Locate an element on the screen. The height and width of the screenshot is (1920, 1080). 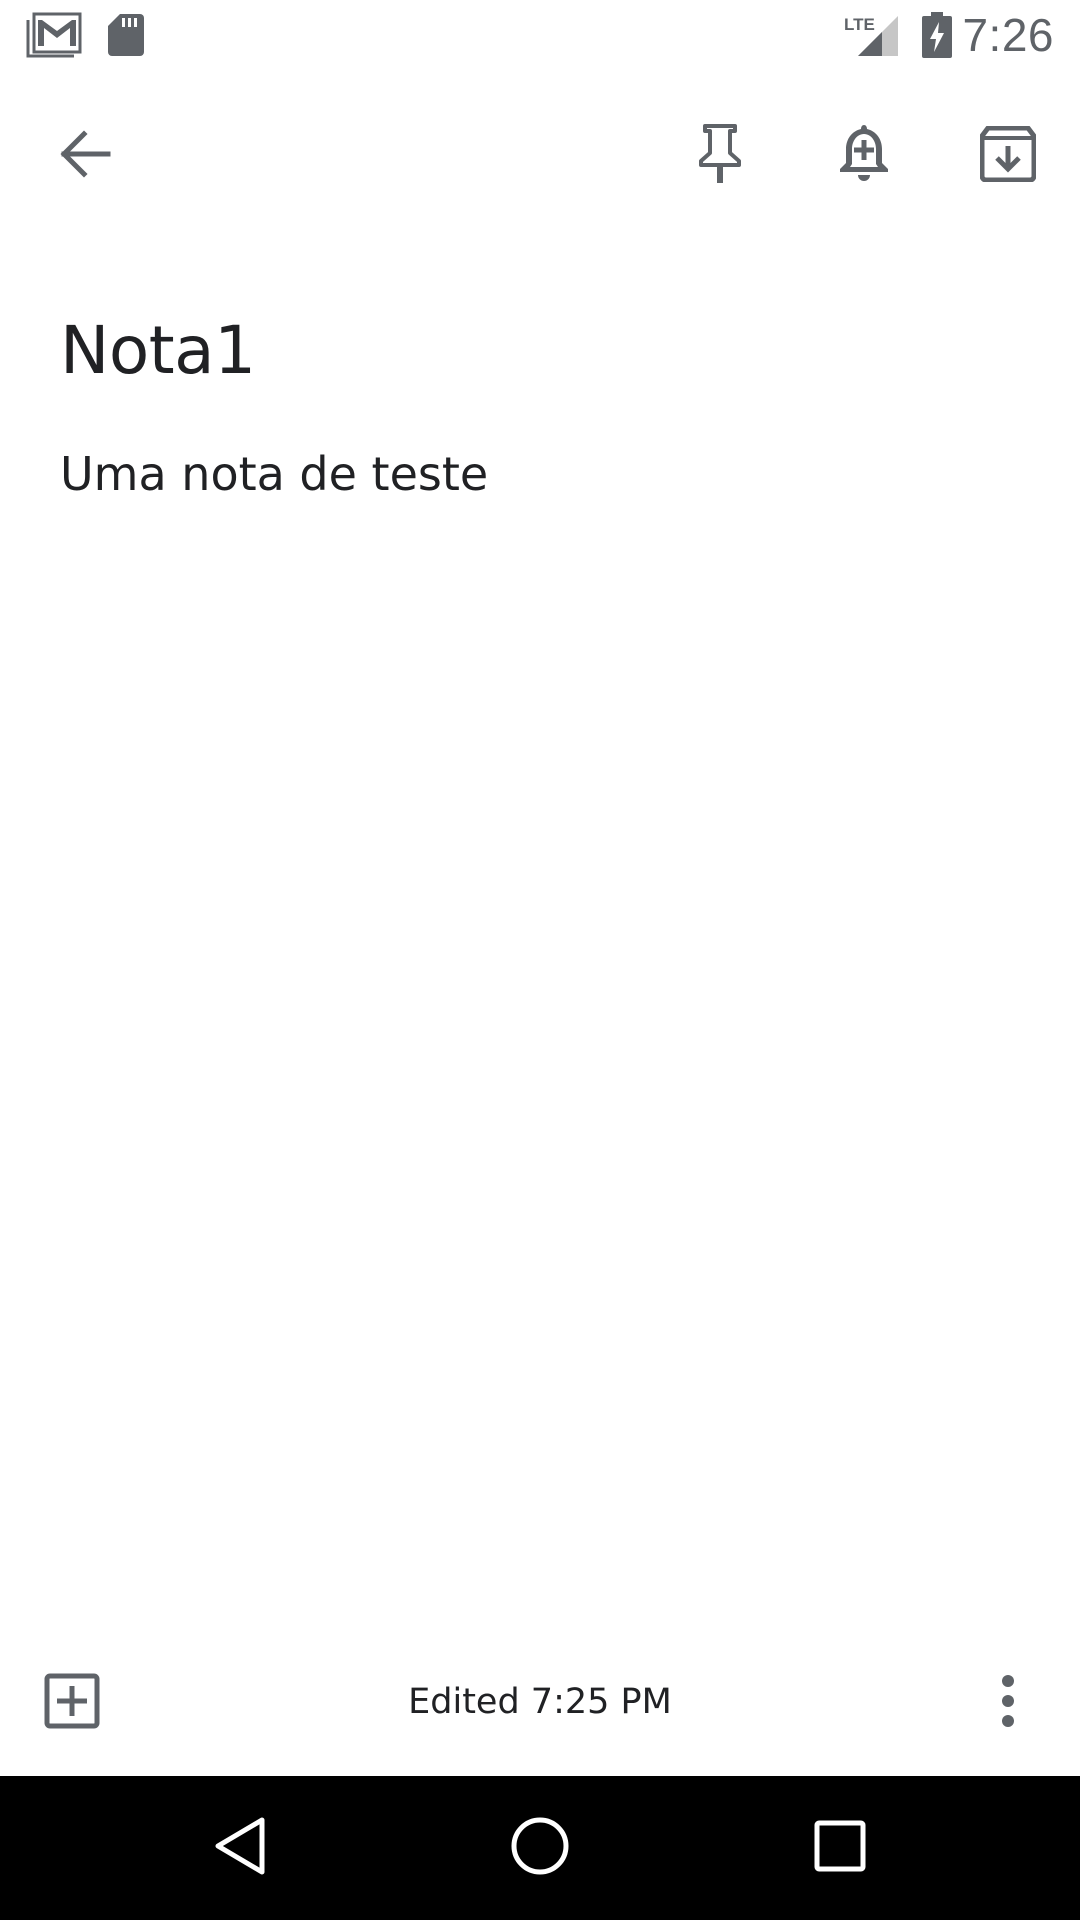
nav-recents-icon is located at coordinates (840, 1848).